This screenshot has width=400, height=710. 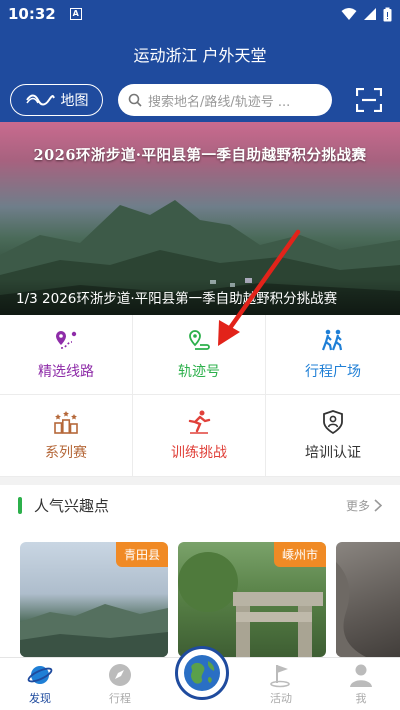 I want to click on banner-caption: 1/3 2026环浙步道·平阳县第一季自助越野积分挑战赛, so click(x=200, y=297).